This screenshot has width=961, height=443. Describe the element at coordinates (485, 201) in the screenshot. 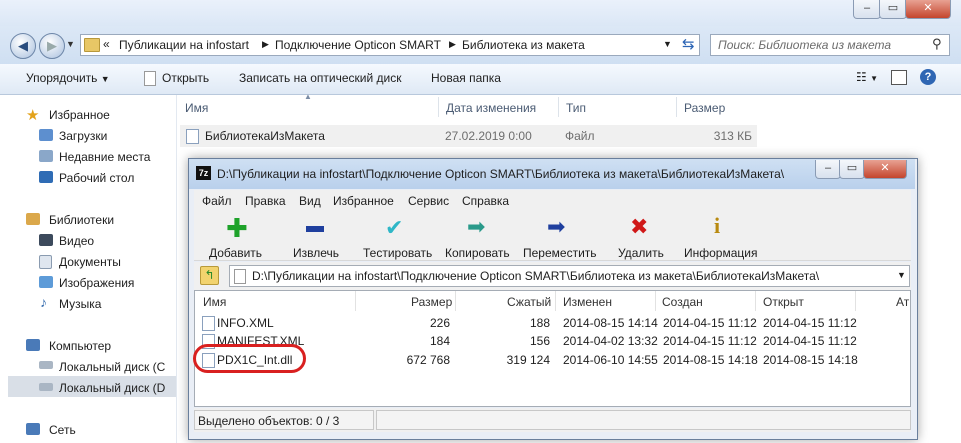

I see `menu-help: Справка` at that location.